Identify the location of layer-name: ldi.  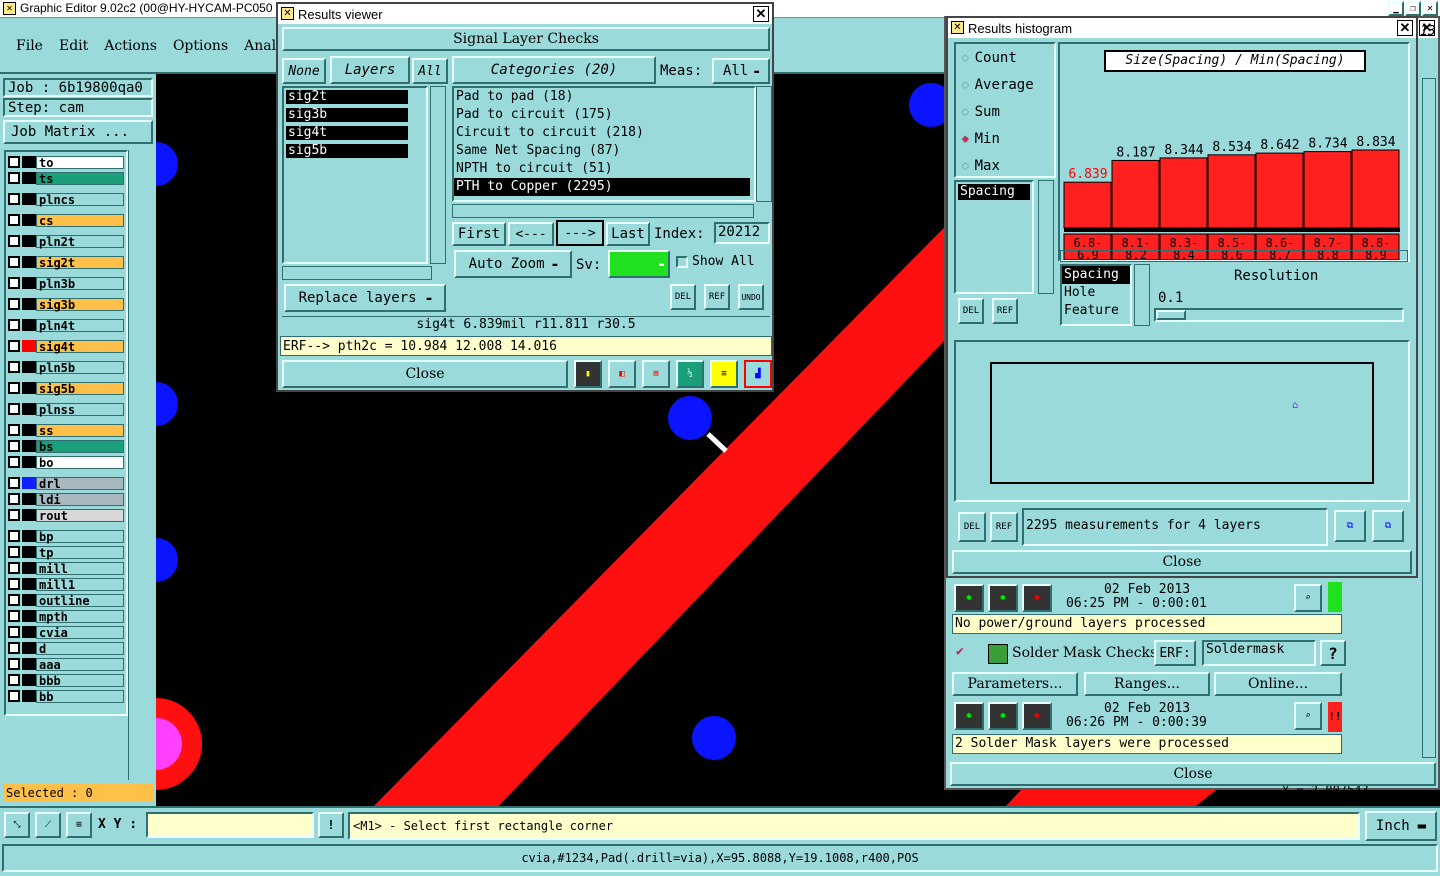
(80, 499).